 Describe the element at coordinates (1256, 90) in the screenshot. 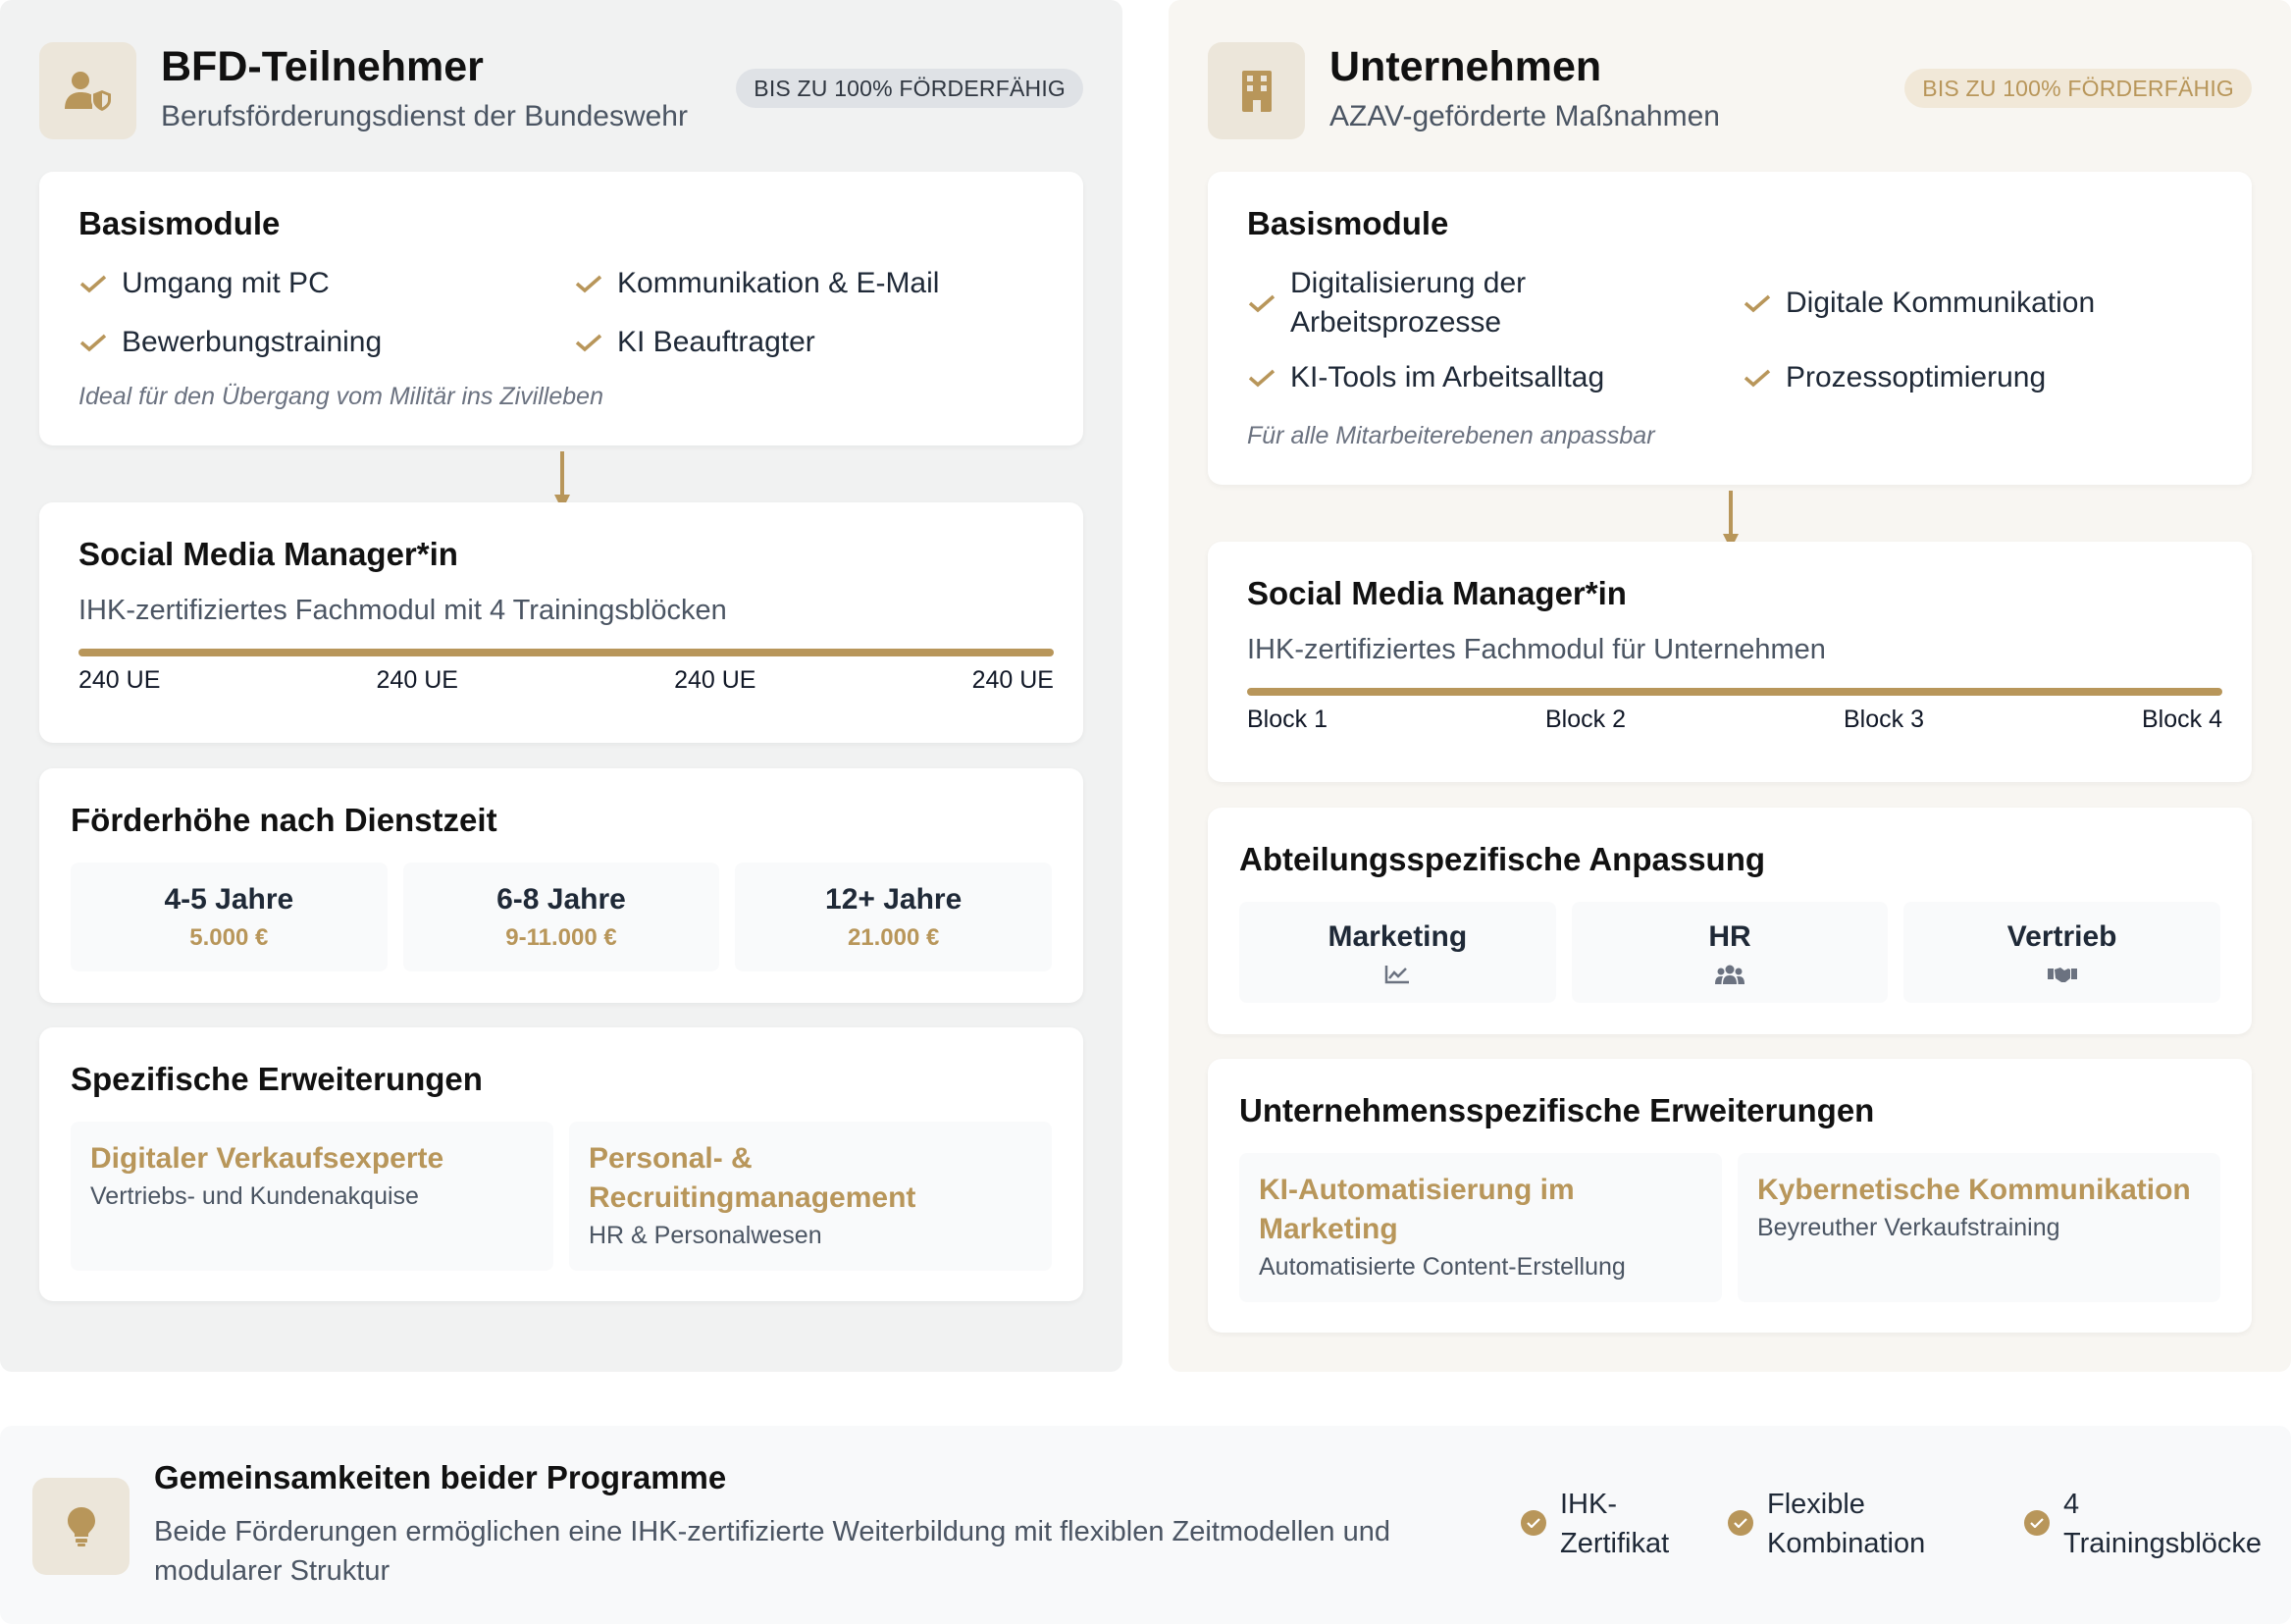

I see `building-icon` at that location.